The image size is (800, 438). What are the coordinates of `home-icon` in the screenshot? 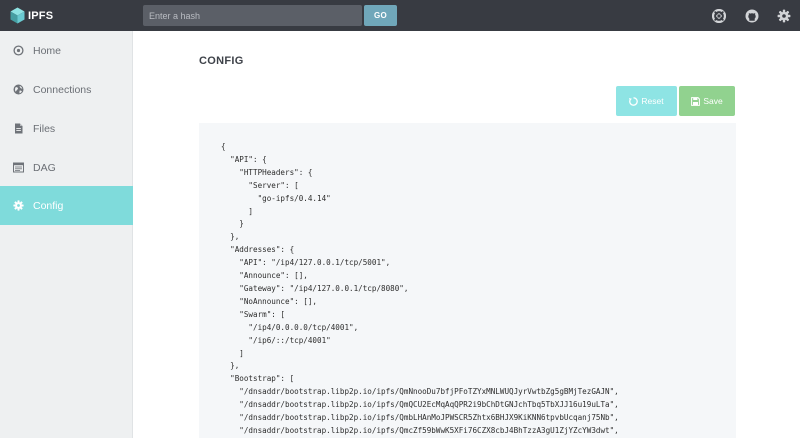 It's located at (18, 50).